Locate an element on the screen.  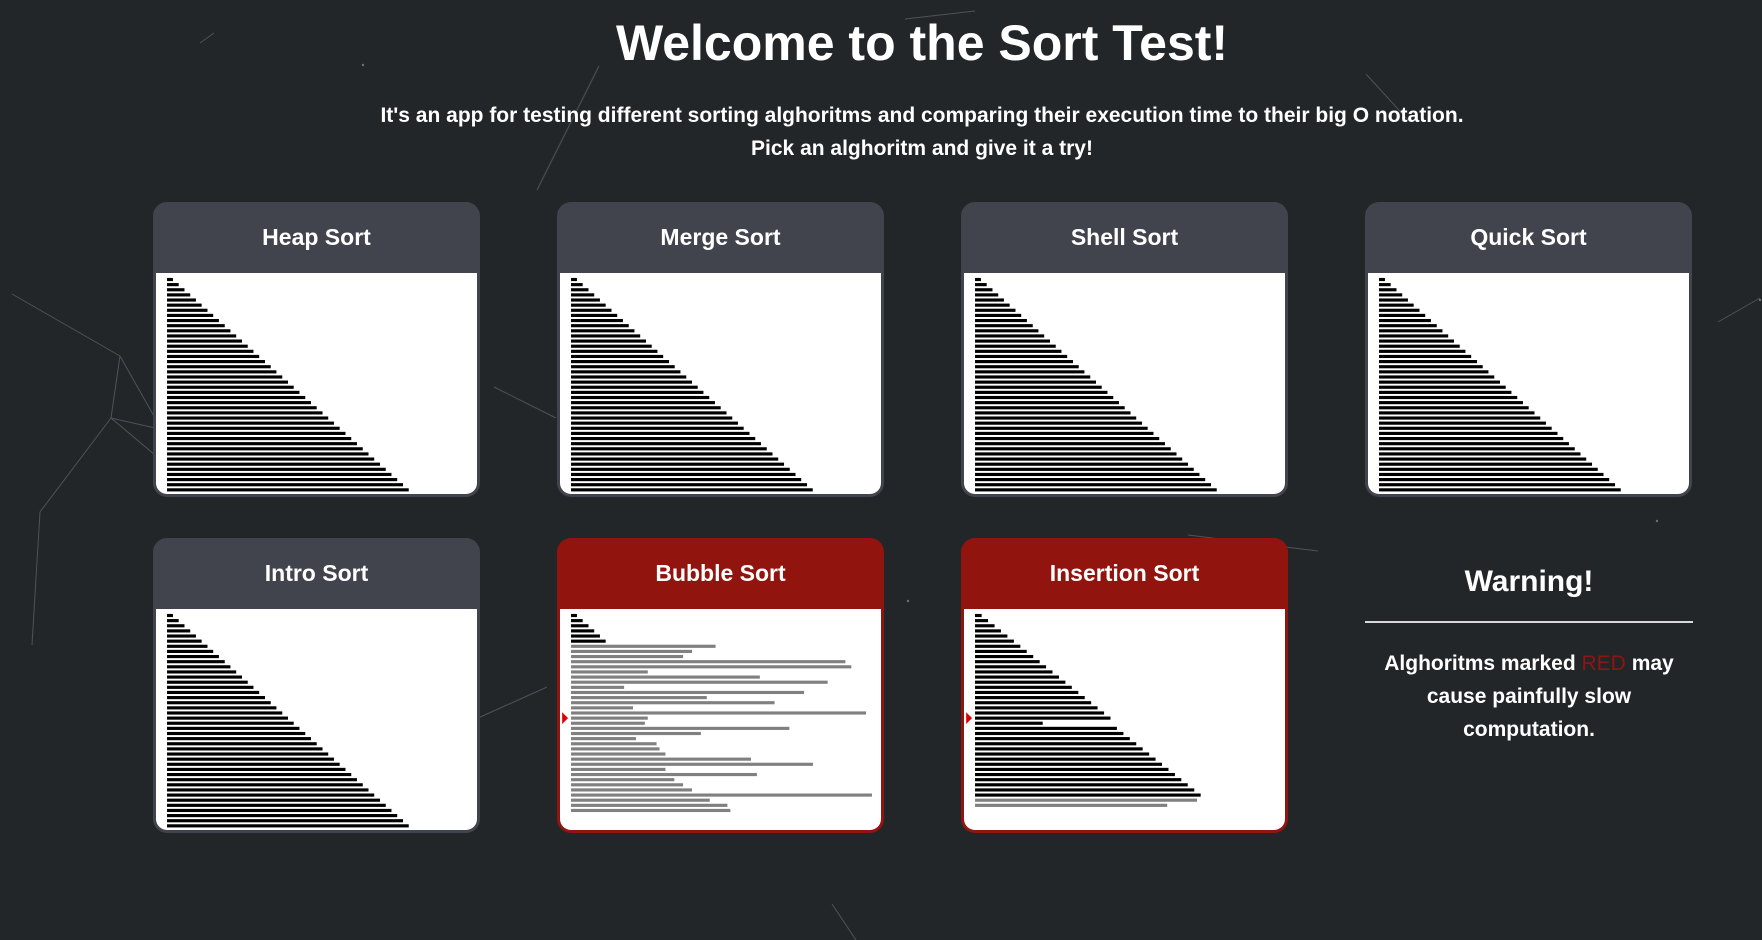
algorithm-card-shell-sort: Shell Sort is located at coordinates (1124, 349).